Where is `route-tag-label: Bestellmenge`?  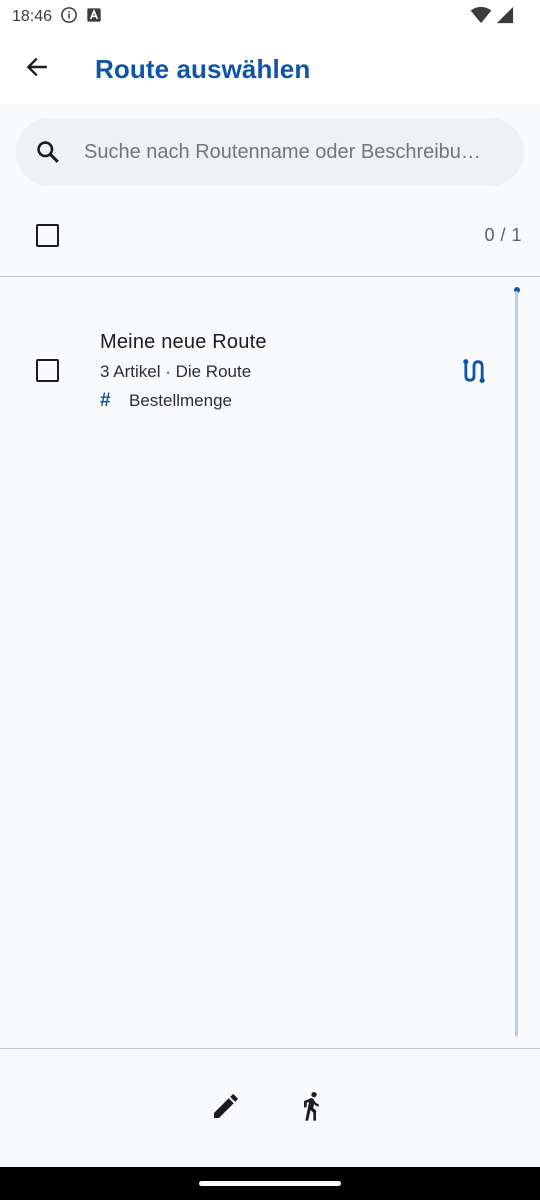
route-tag-label: Bestellmenge is located at coordinates (181, 400).